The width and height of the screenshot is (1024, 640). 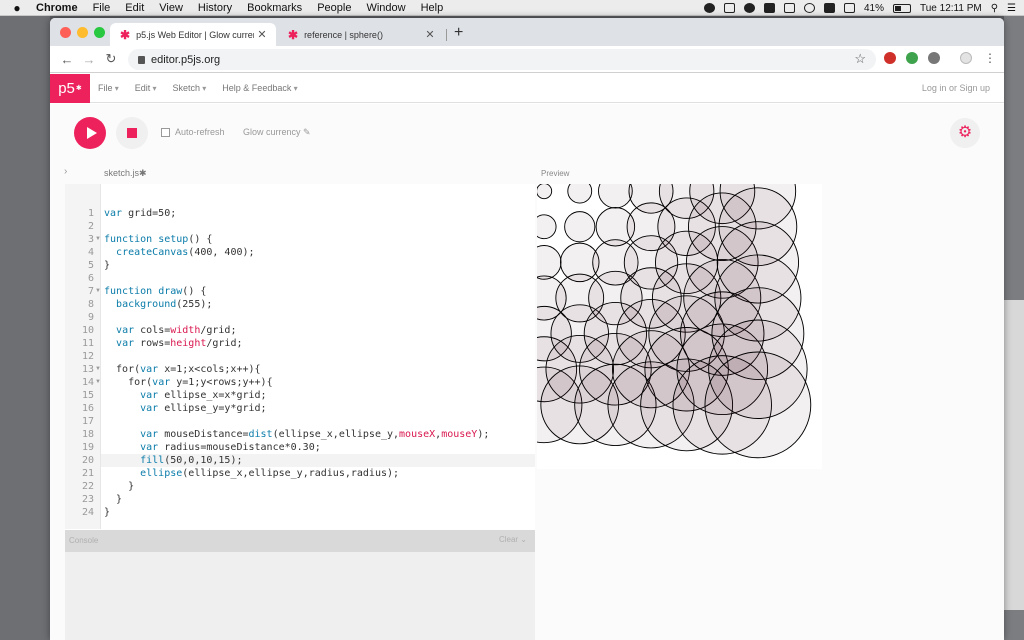 I want to click on new-tab-button: +, so click(x=458, y=33).